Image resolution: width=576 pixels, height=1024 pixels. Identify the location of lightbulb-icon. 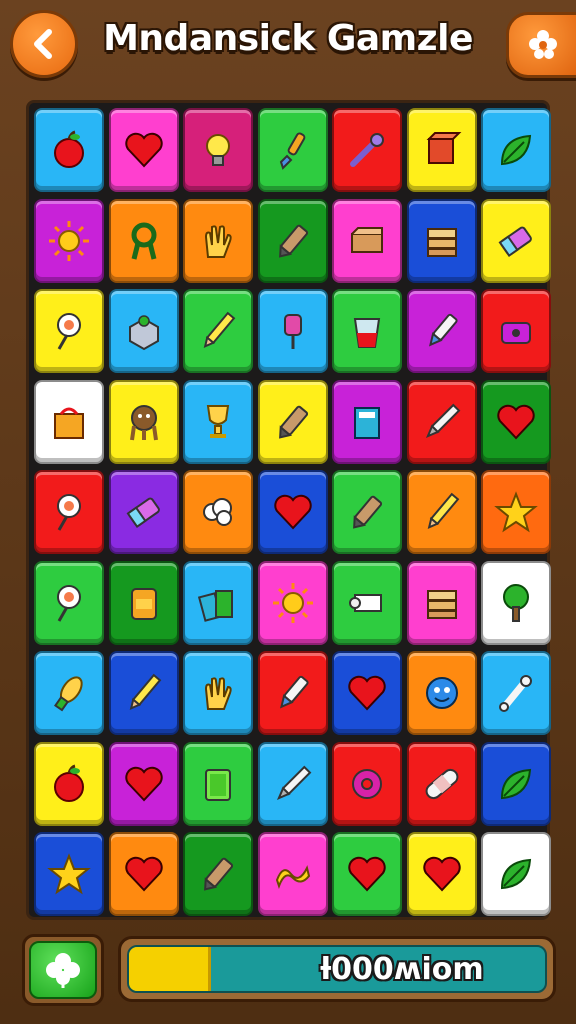
(218, 150).